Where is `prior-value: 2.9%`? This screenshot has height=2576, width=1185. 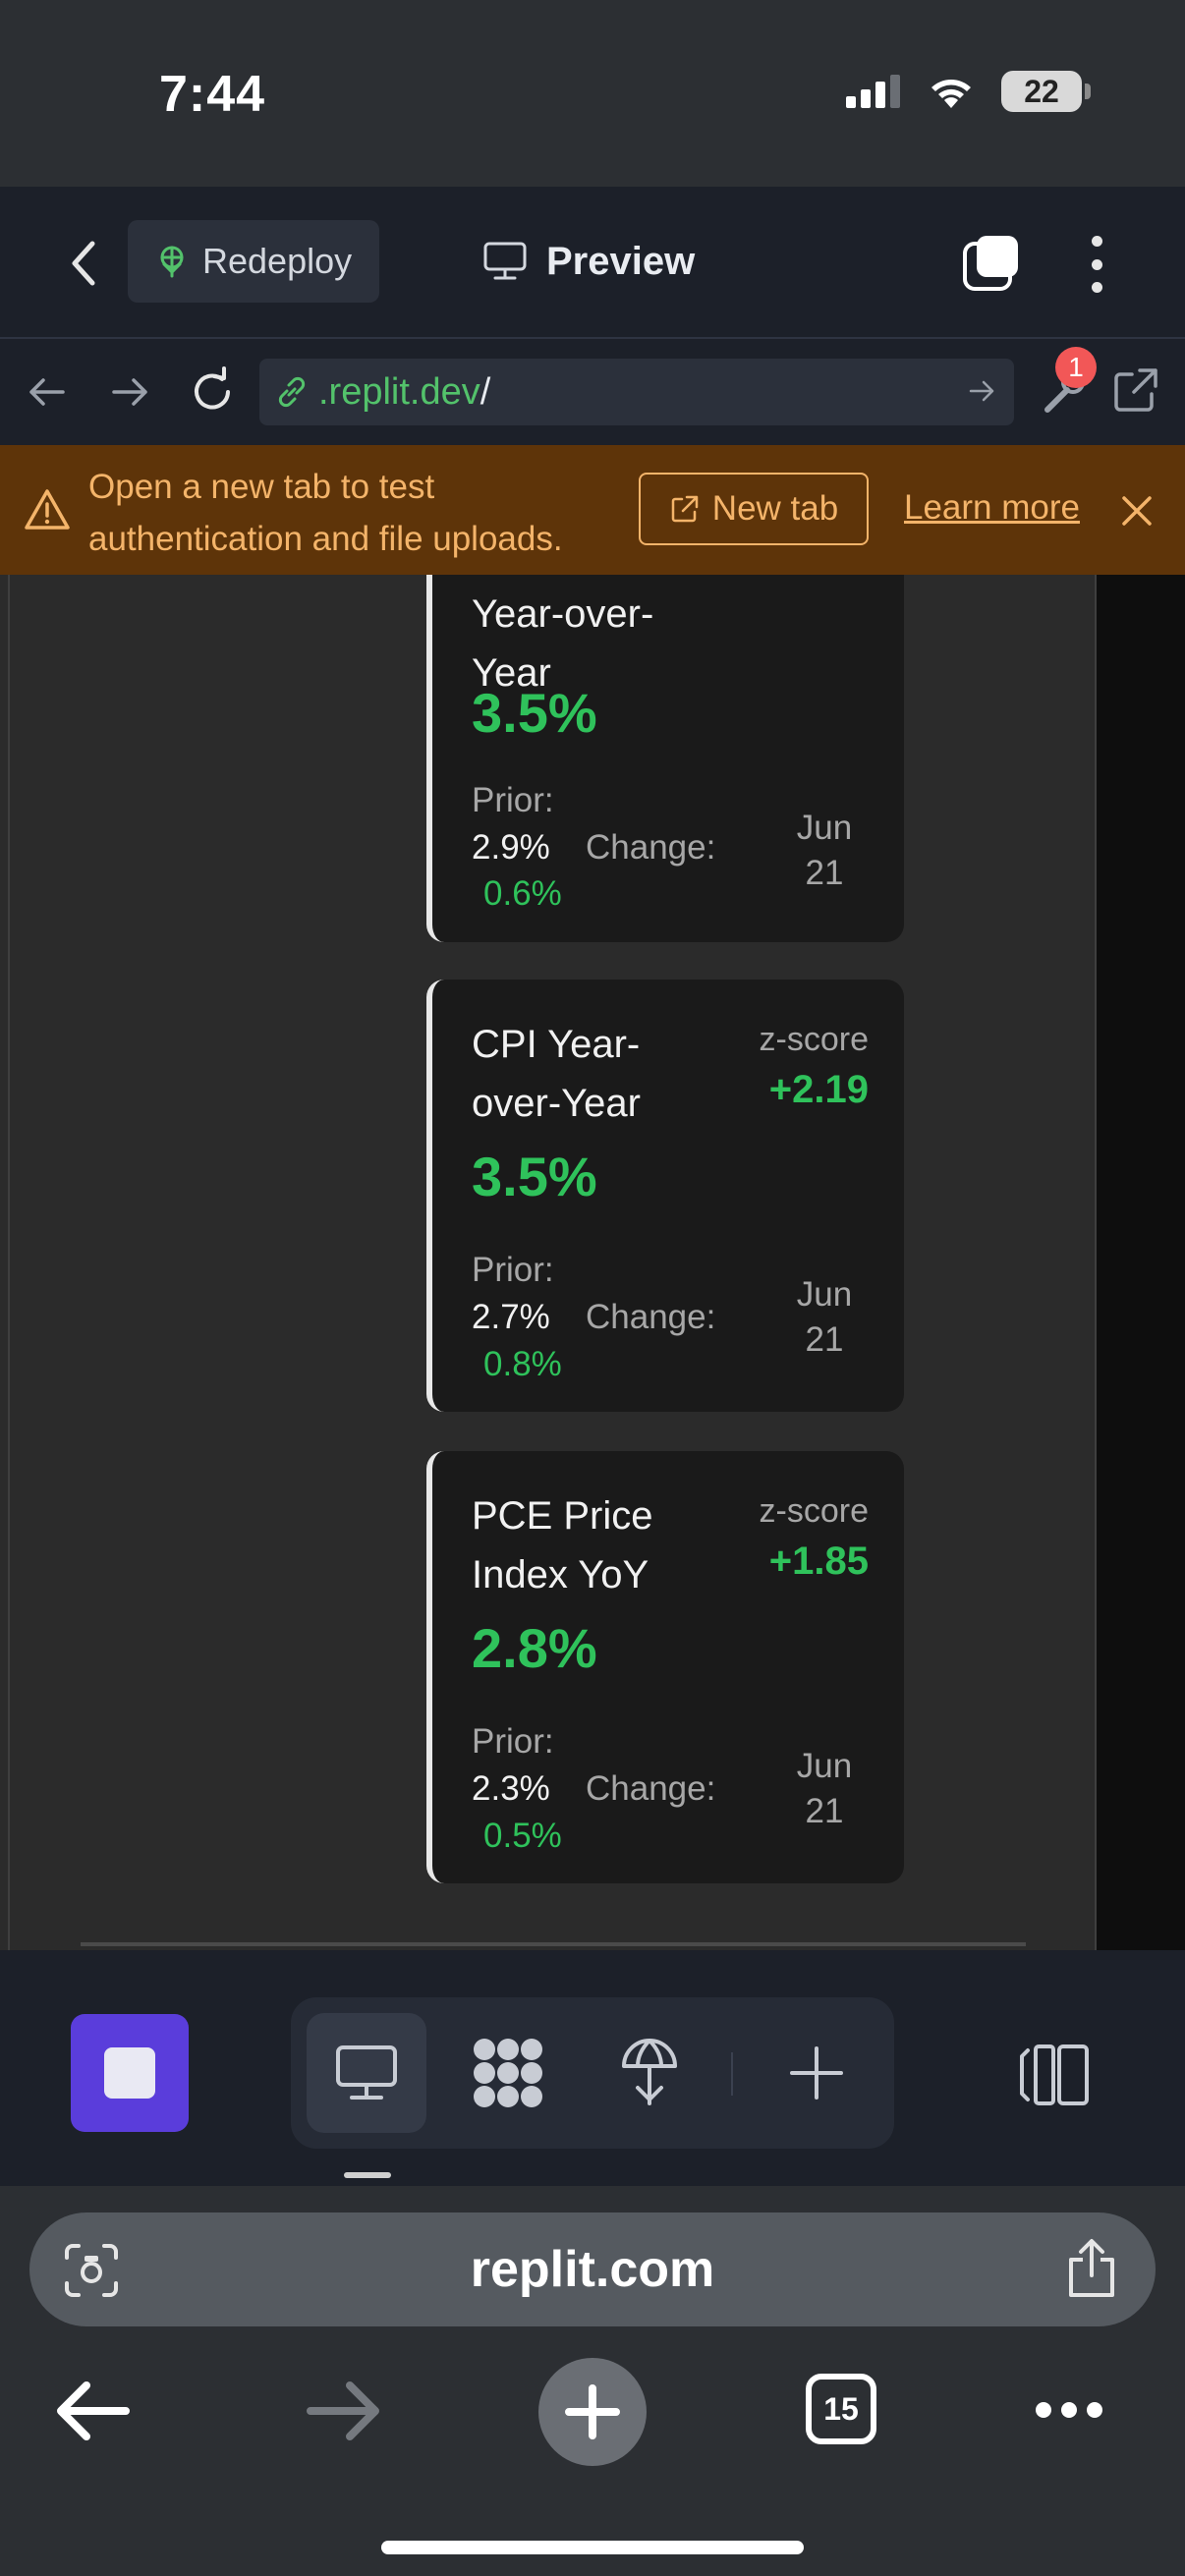
prior-value: 2.9% is located at coordinates (511, 847).